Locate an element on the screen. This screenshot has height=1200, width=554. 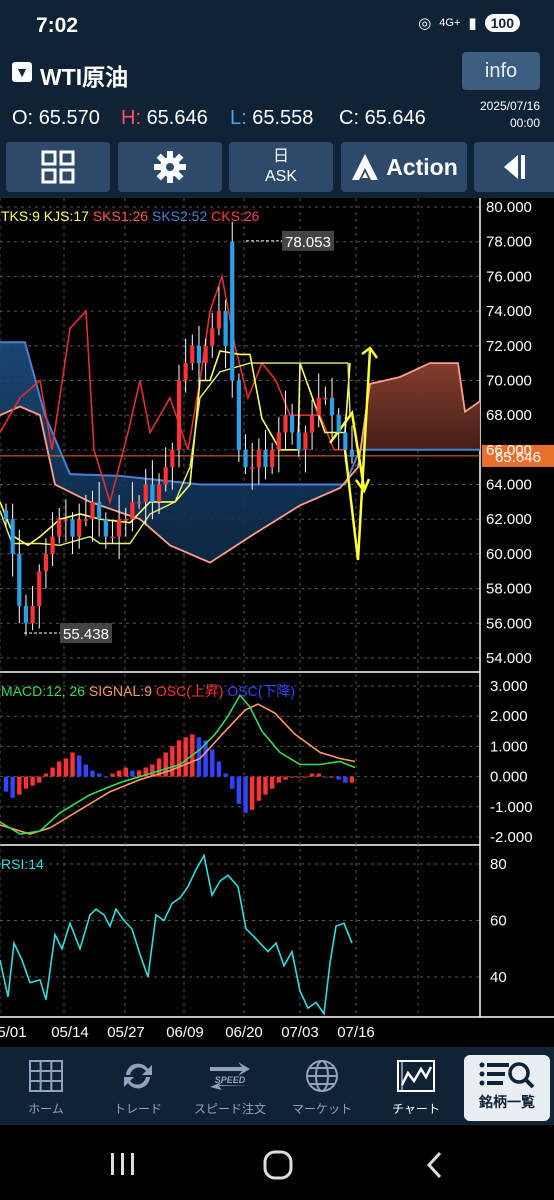
home-icon is located at coordinates (278, 1165).